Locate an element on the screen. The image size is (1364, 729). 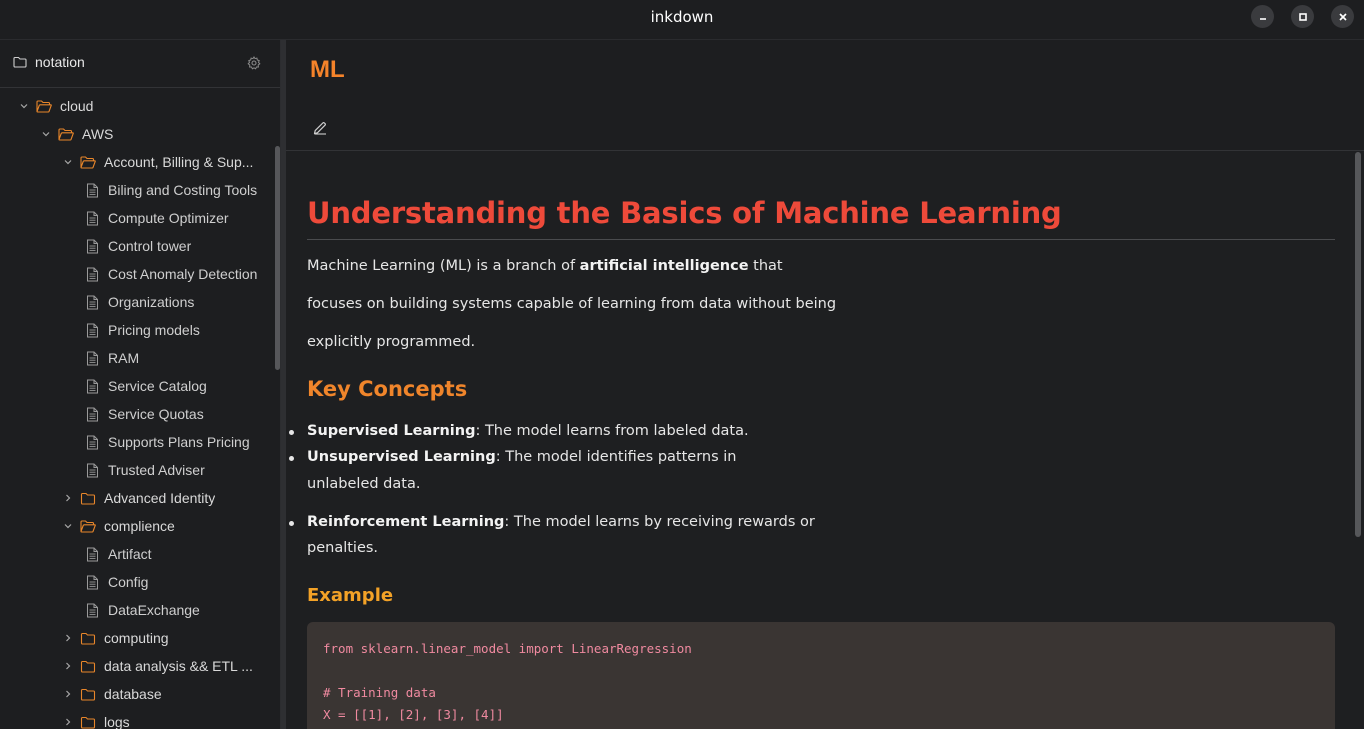
tree-item-label: DataExchange is located at coordinates (154, 610).